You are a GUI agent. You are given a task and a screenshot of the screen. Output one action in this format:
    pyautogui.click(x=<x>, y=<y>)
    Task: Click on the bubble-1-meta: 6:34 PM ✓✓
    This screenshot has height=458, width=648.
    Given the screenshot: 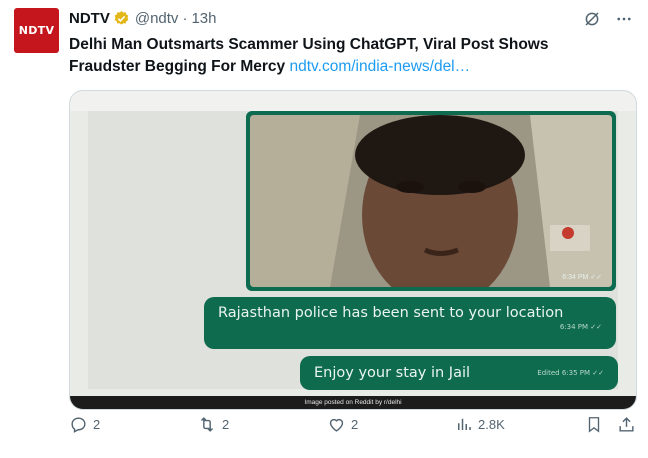 What is the action you would take?
    pyautogui.click(x=580, y=327)
    